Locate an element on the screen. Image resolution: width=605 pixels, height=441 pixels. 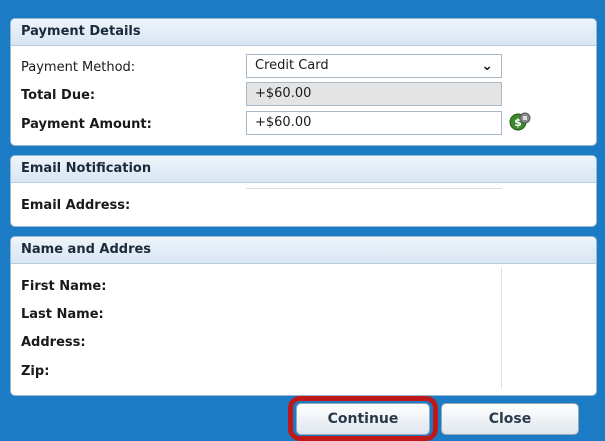
continue-highlight is located at coordinates (363, 418).